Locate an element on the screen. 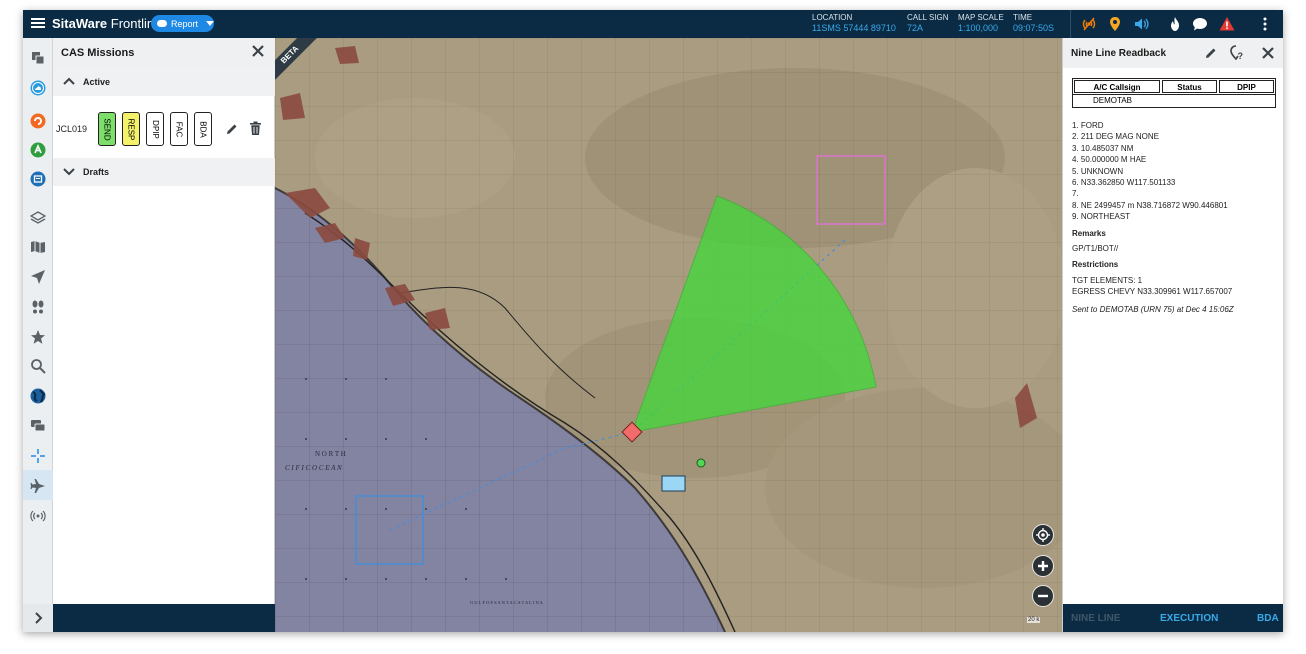 This screenshot has height=654, width=1306. nine-line-6: 6. N33.362850 W117.501133 is located at coordinates (1124, 183).